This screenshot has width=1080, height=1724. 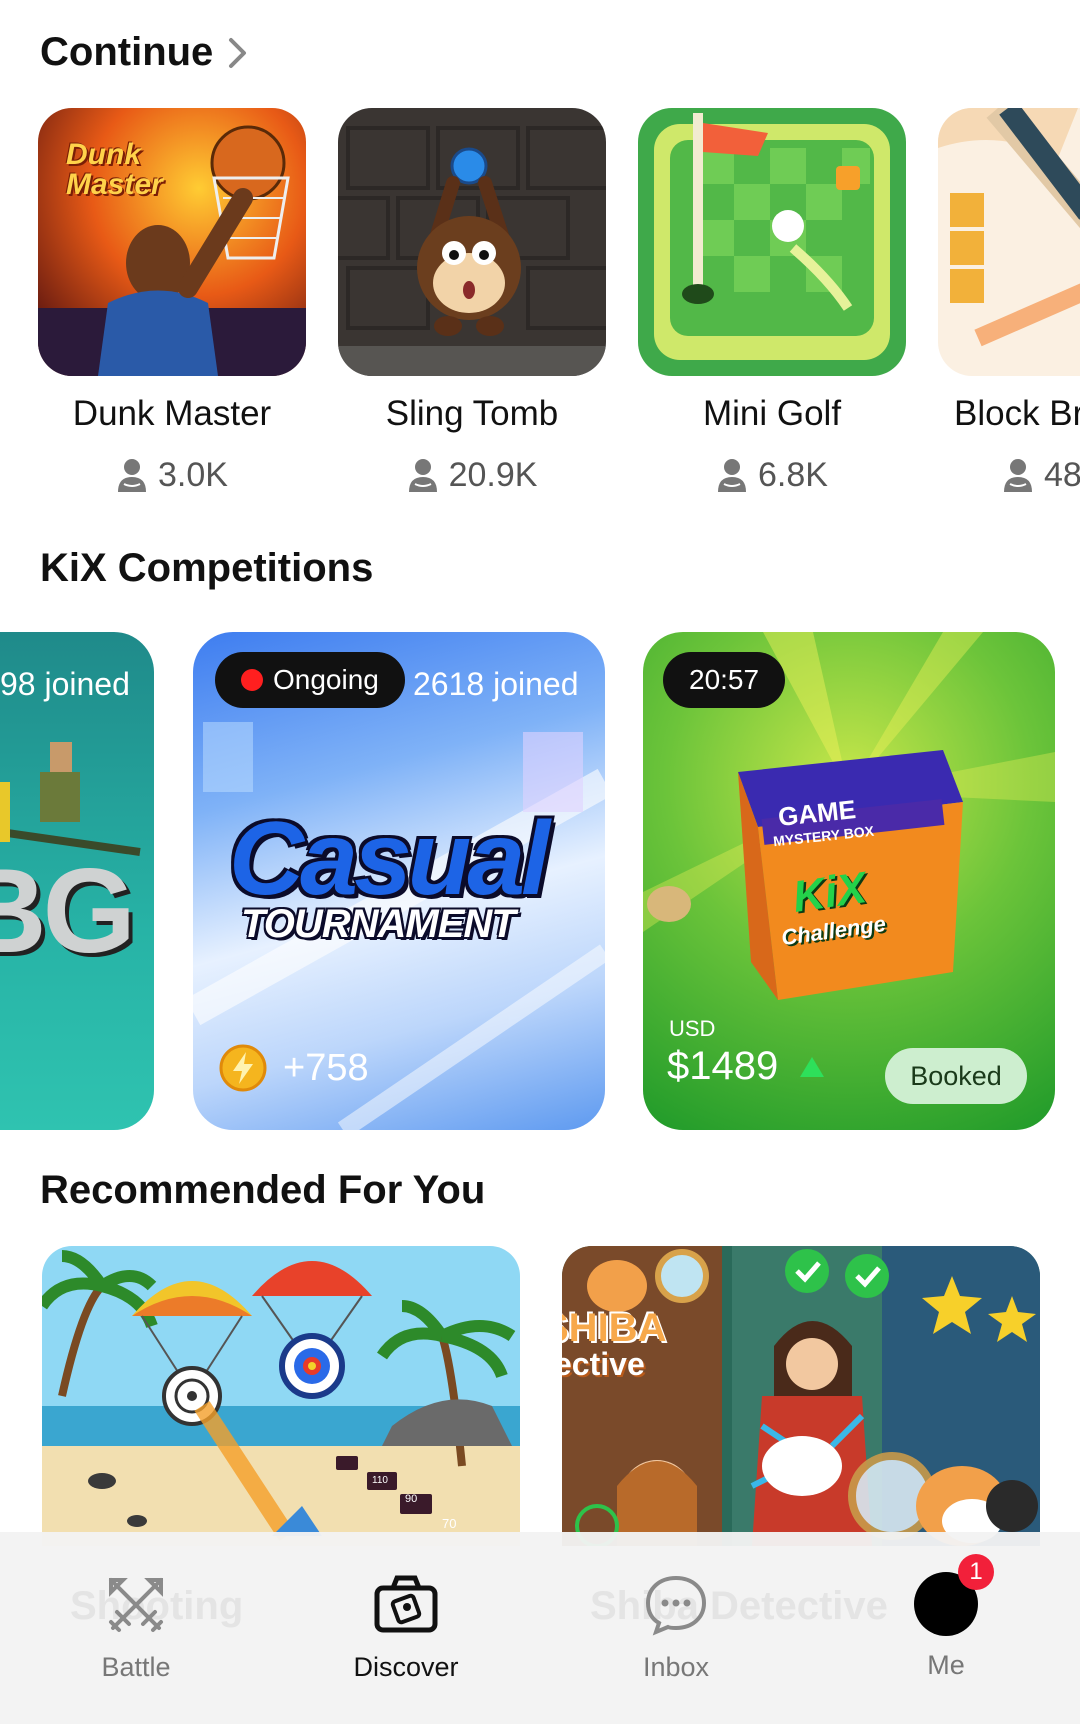 I want to click on shiba-art-text-2: ective, so click(x=603, y=1364).